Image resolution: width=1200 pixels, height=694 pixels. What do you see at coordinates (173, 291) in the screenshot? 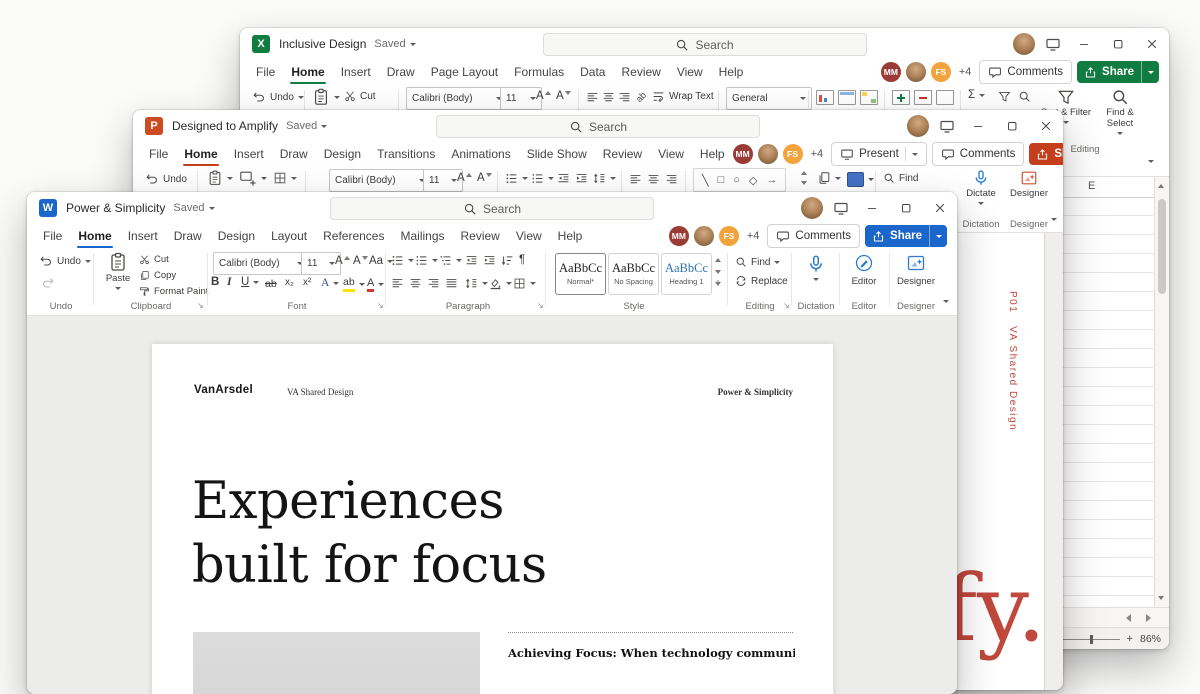
I see `word-format-painter-button: Format Paint` at bounding box center [173, 291].